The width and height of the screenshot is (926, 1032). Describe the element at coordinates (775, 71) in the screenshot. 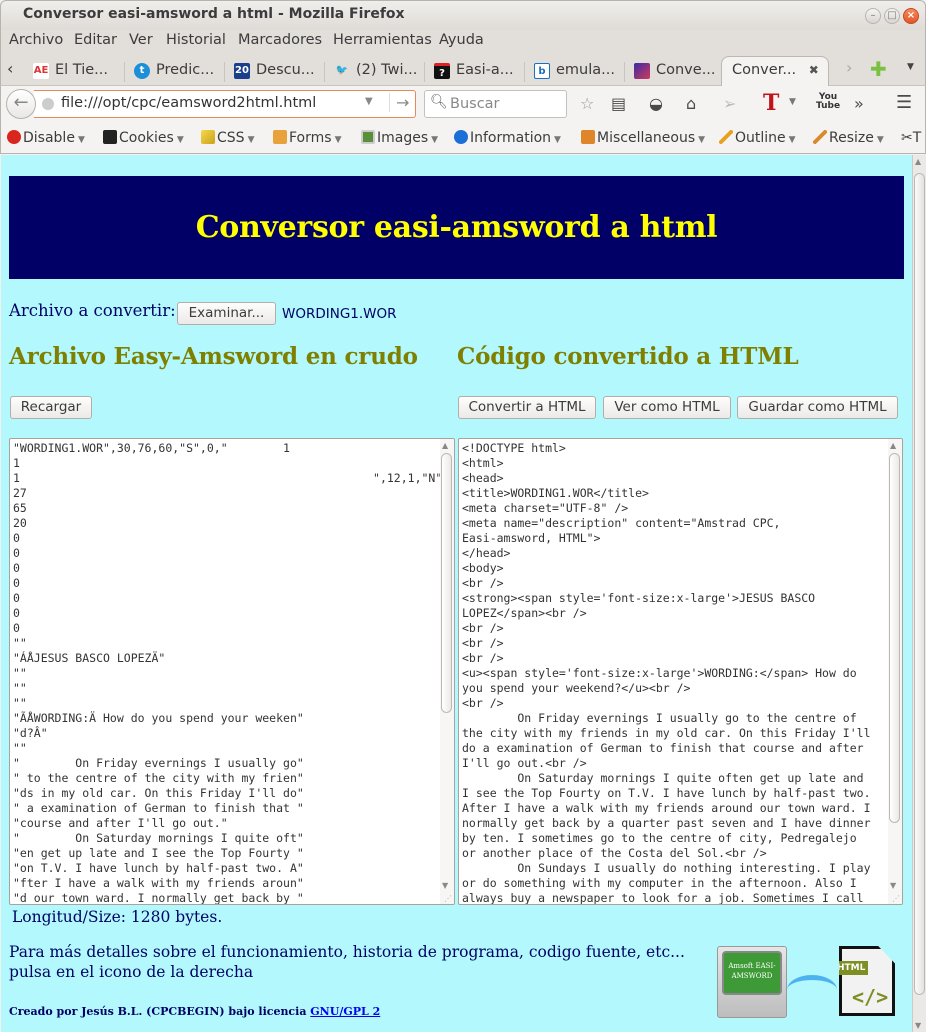

I see `tab-active-conversor: Conver... ✖` at that location.